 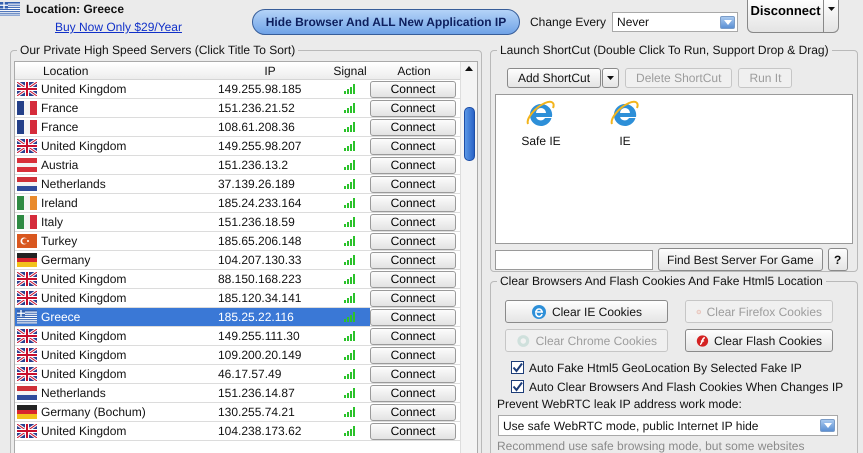 I want to click on server-row: Netherlands 151.236.14.87 Connect, so click(x=237, y=393).